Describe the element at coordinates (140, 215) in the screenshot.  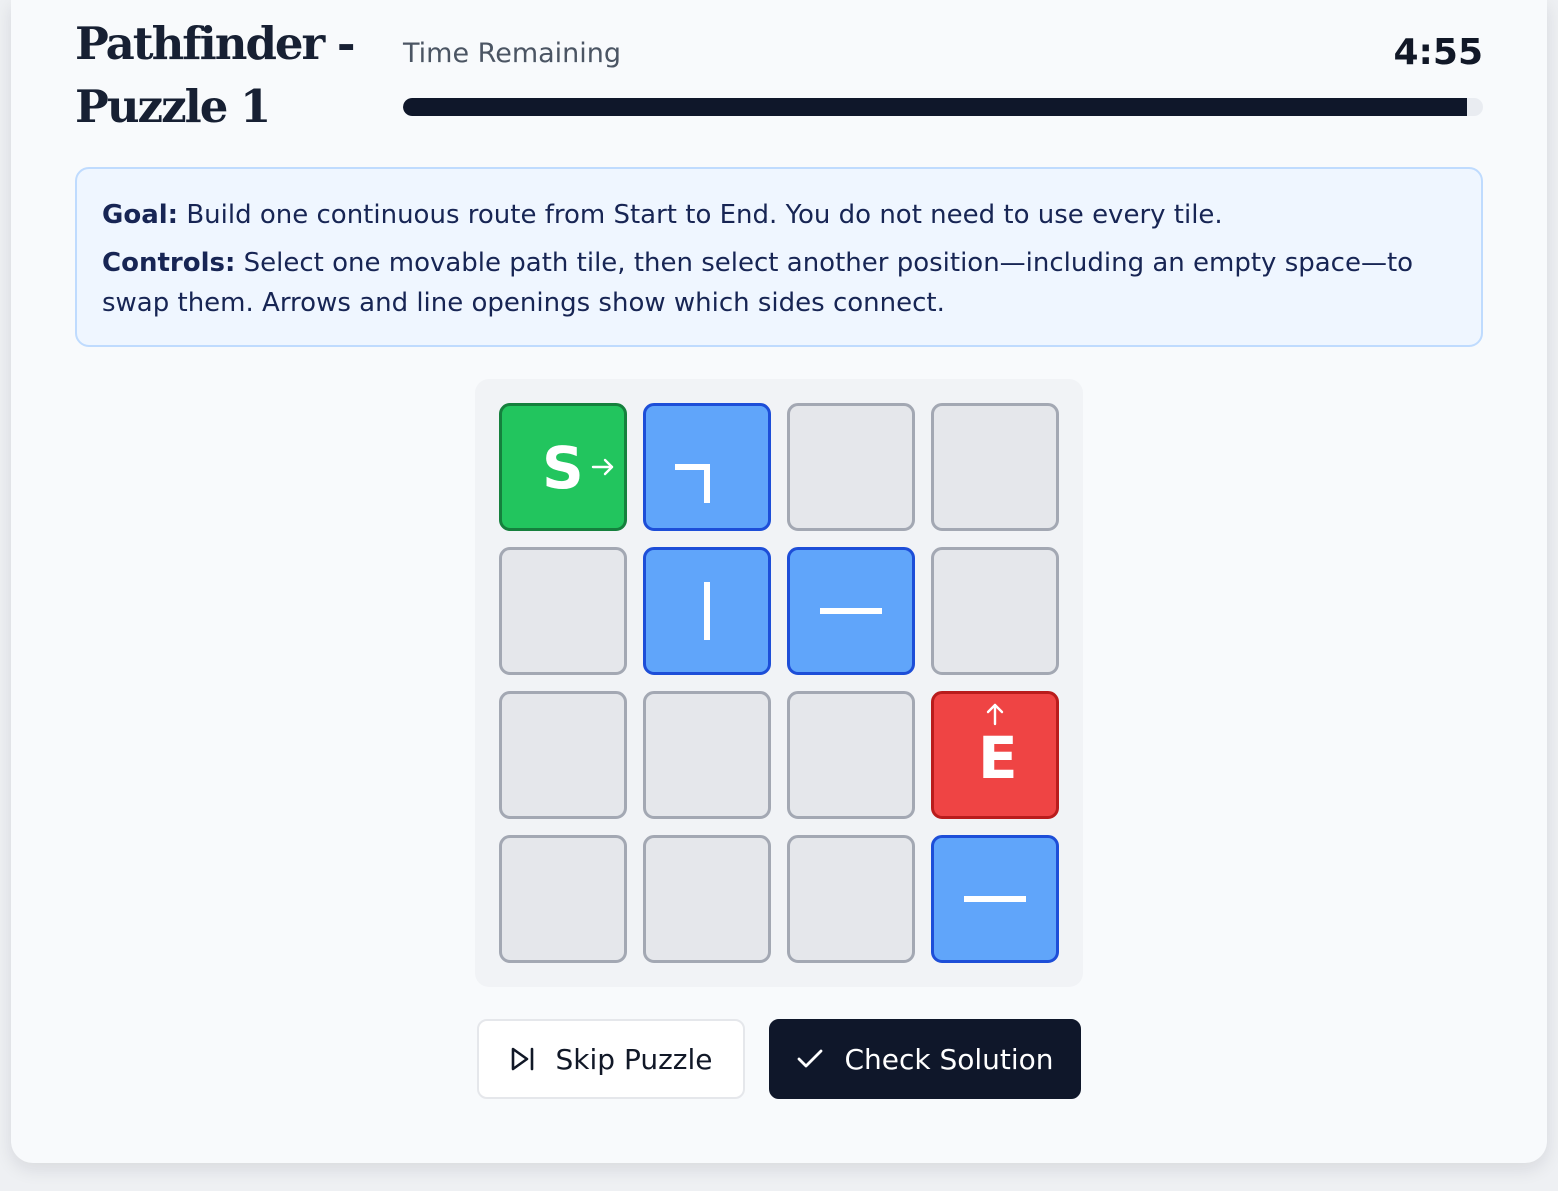
I see `goal-label: Goal:` at that location.